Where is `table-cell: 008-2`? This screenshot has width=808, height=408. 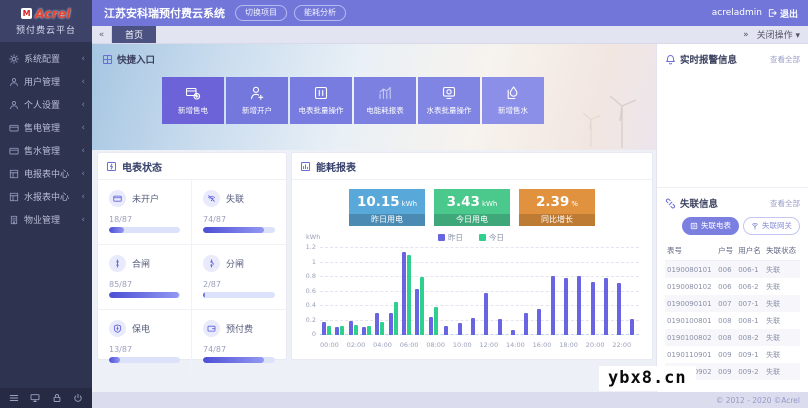 table-cell: 008-2 is located at coordinates (748, 337).